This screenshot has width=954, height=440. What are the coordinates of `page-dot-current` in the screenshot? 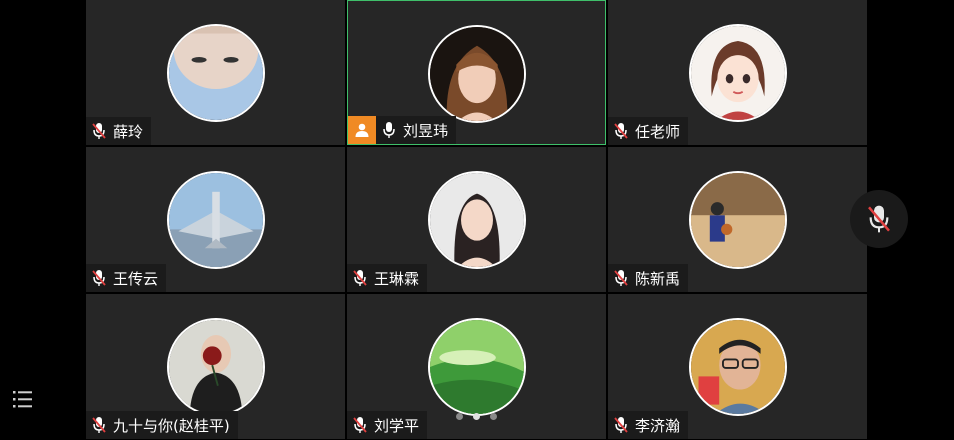 It's located at (476, 416).